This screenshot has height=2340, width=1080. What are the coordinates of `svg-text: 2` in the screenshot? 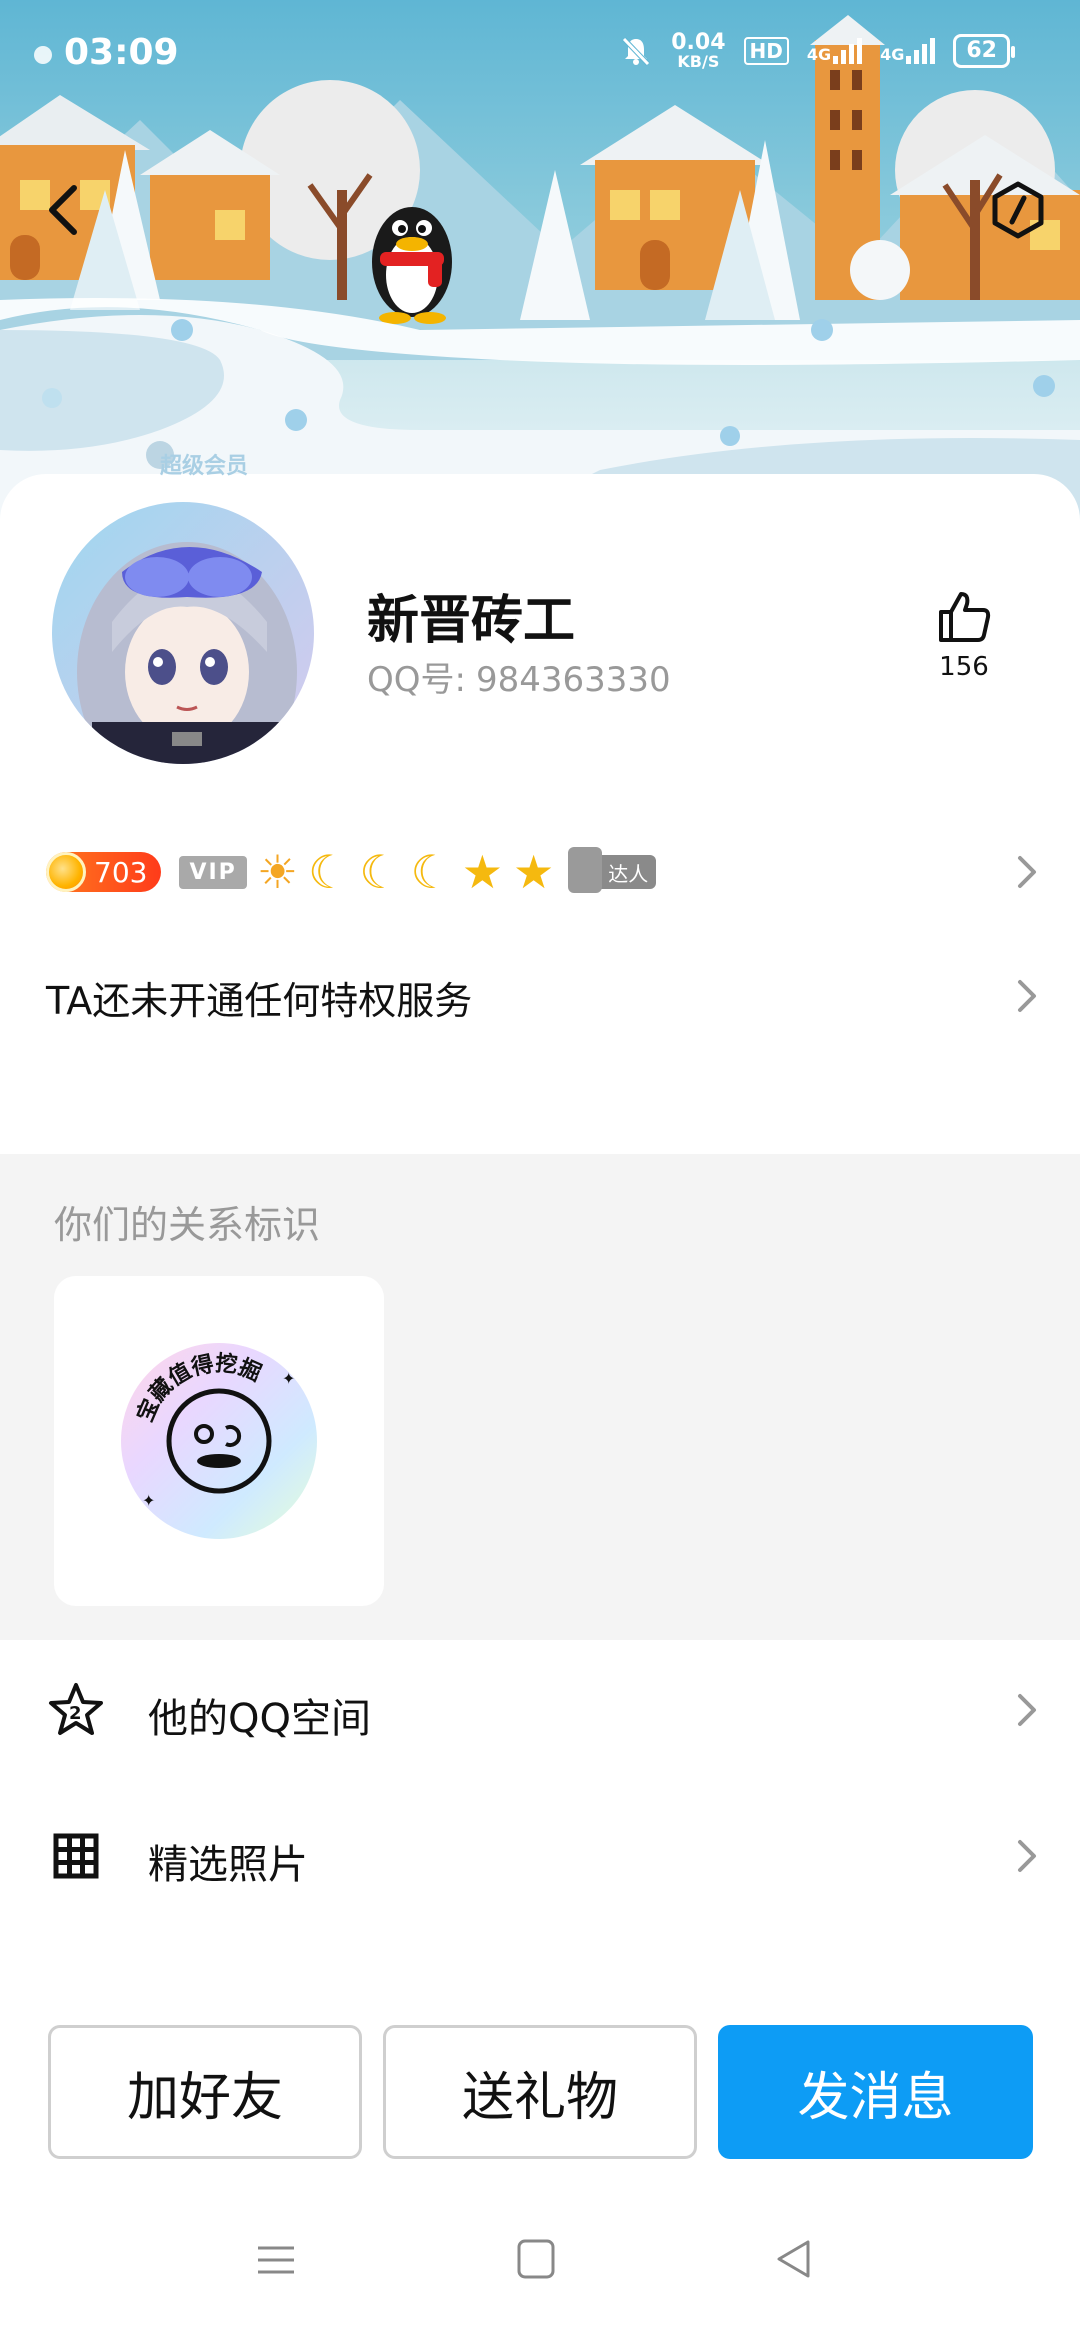 It's located at (75, 1713).